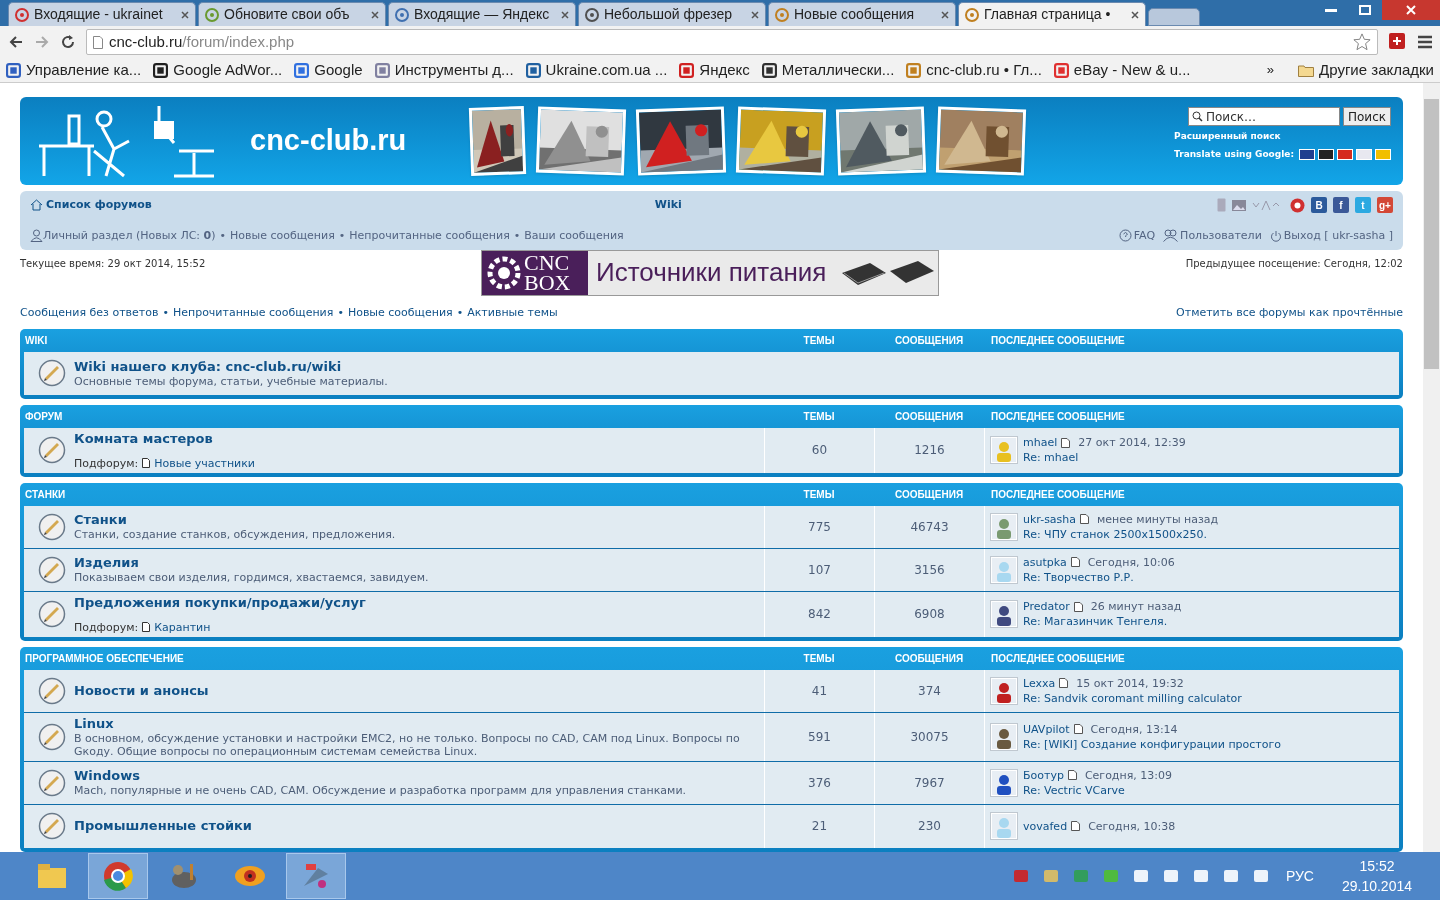 Image resolution: width=1440 pixels, height=900 pixels. Describe the element at coordinates (328, 70) in the screenshot. I see `bookmark: Google` at that location.